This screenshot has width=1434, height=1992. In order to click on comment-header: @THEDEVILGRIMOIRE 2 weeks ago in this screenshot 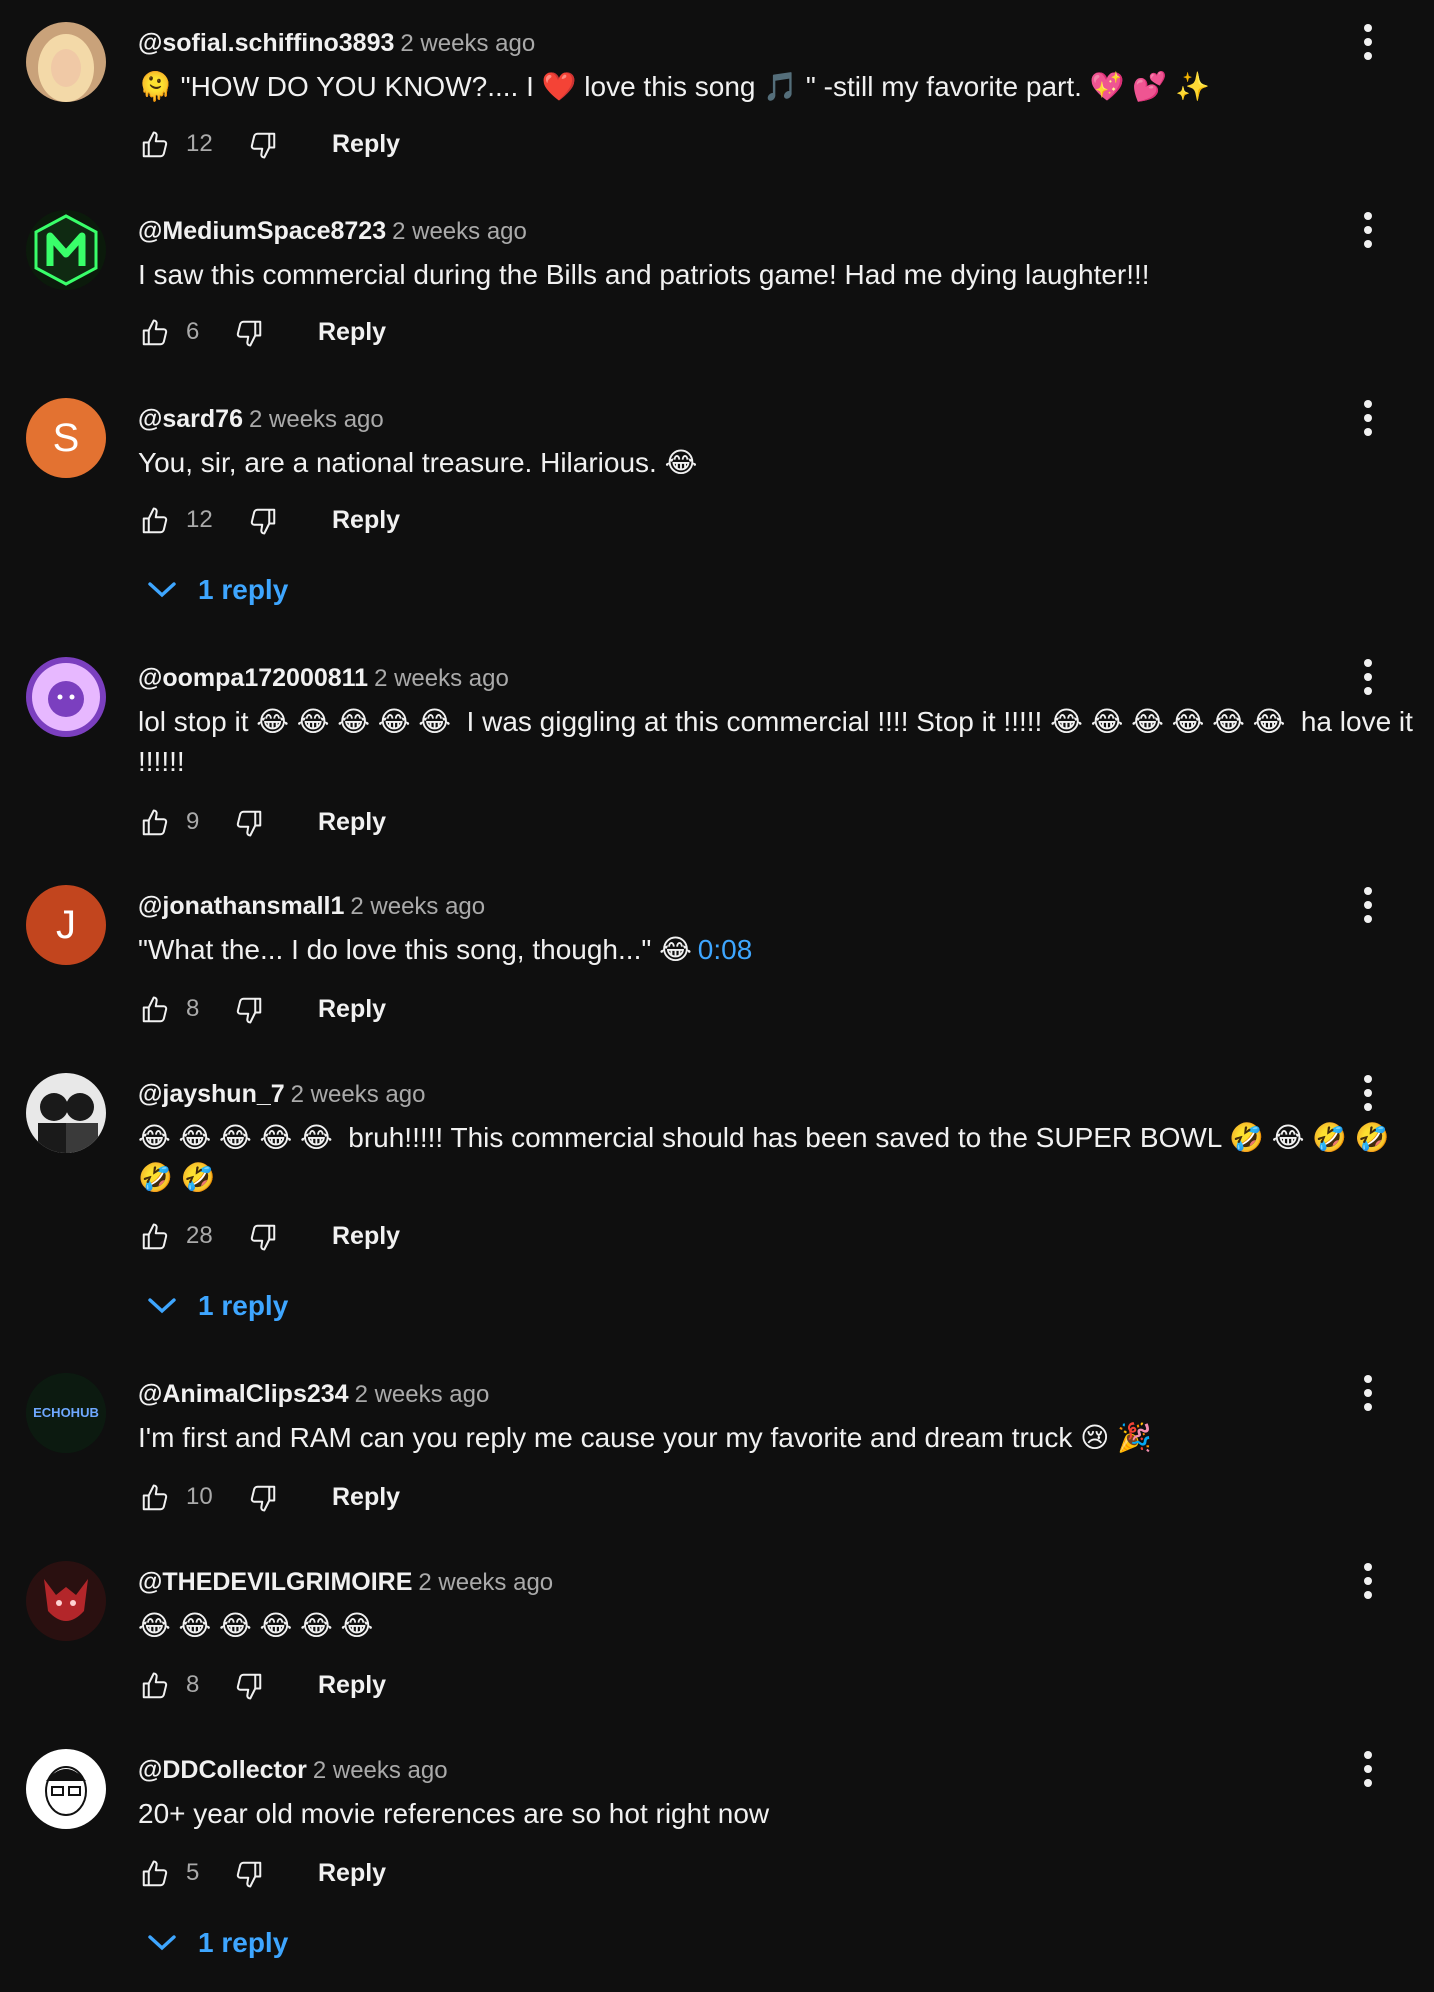, I will do `click(345, 1582)`.